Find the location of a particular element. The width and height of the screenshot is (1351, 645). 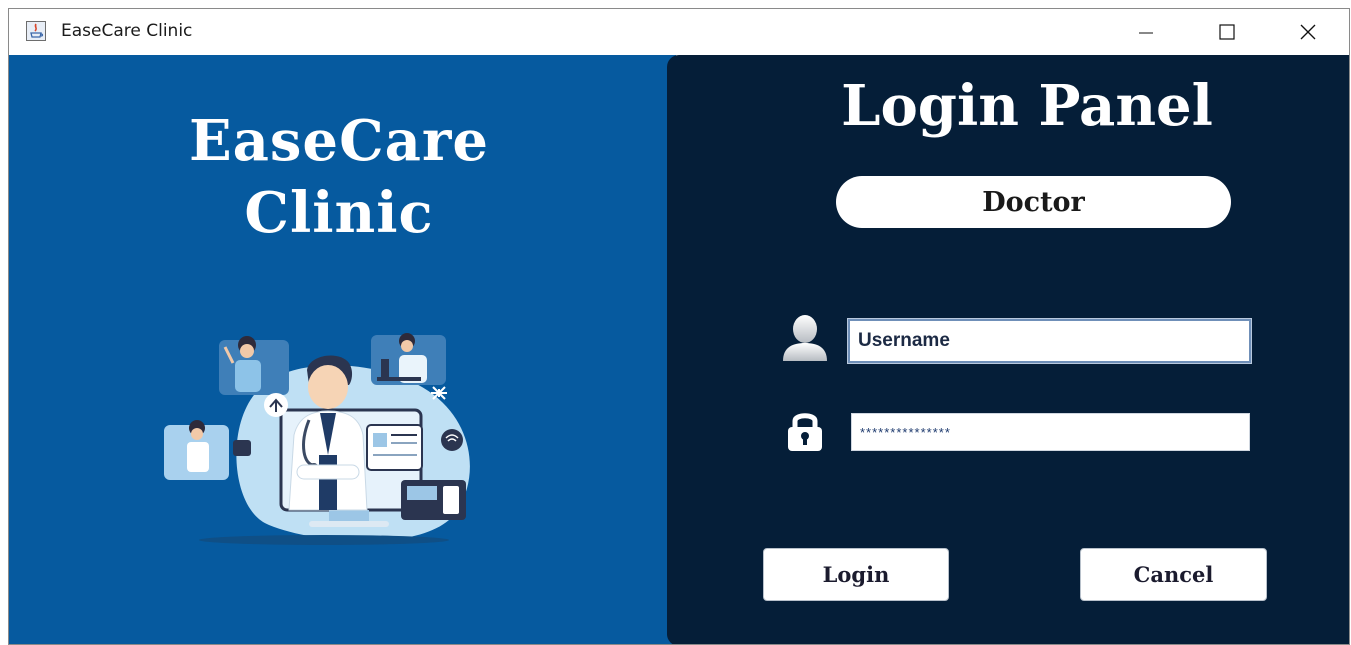

minimize-icon is located at coordinates (1146, 33).